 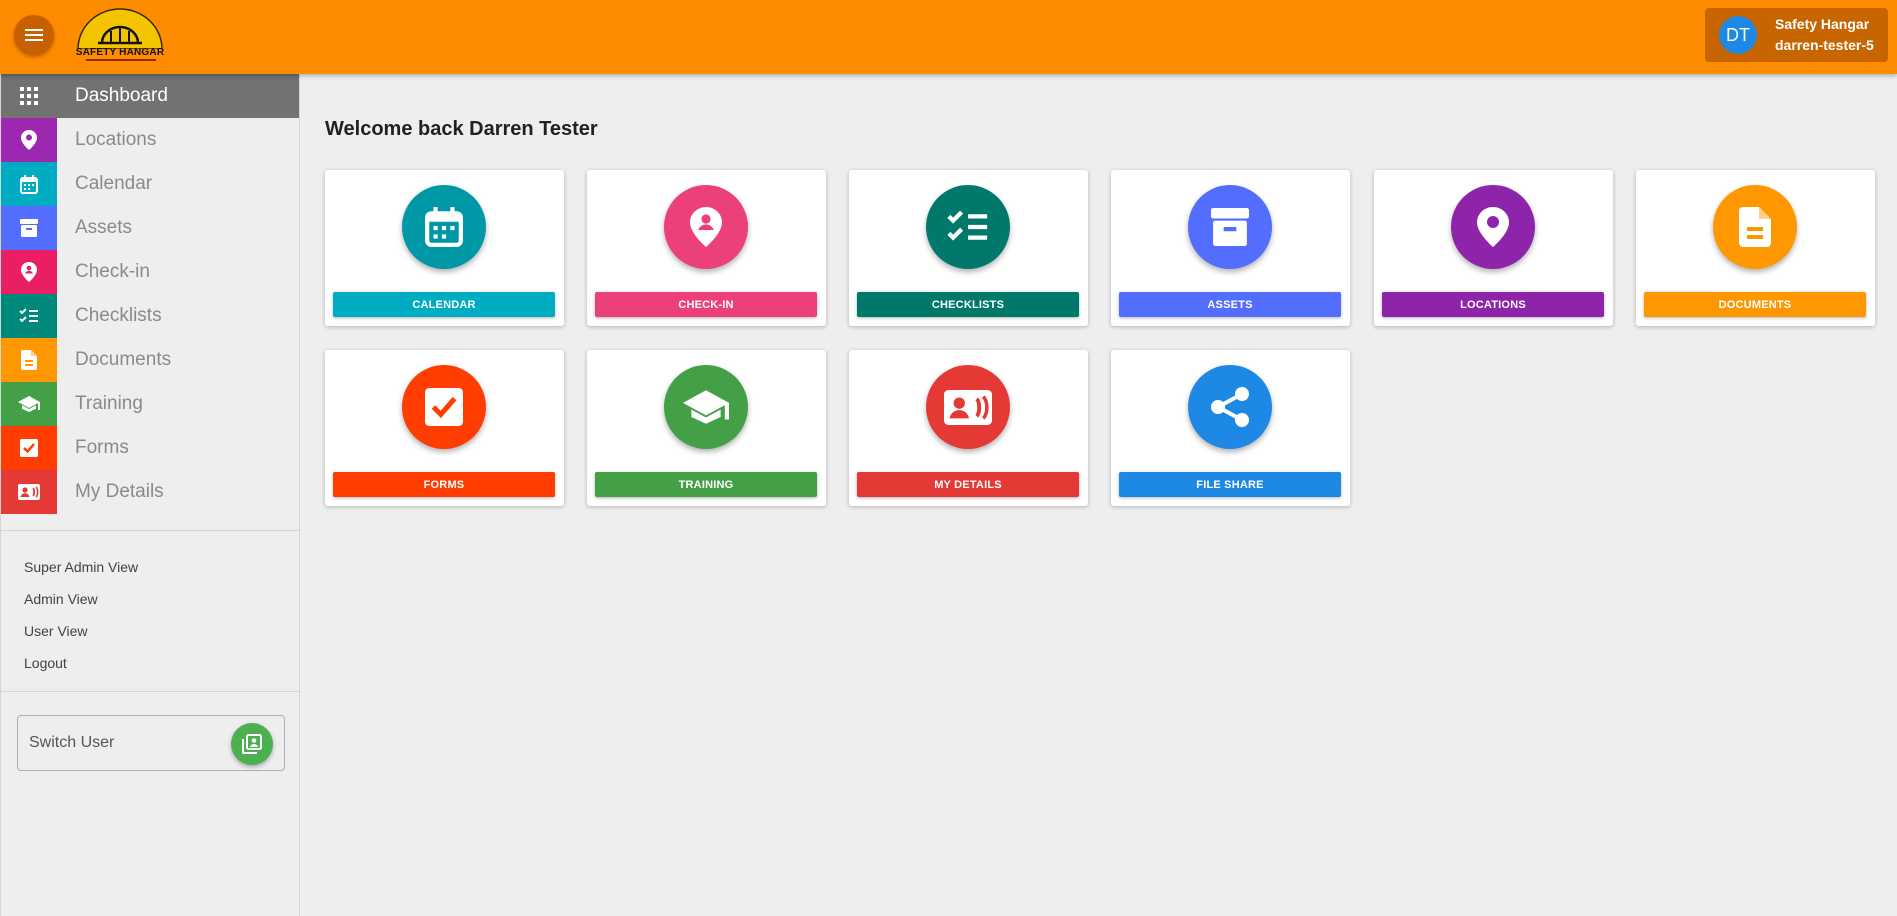 What do you see at coordinates (104, 227) in the screenshot?
I see `sidebar-item-label: Assets` at bounding box center [104, 227].